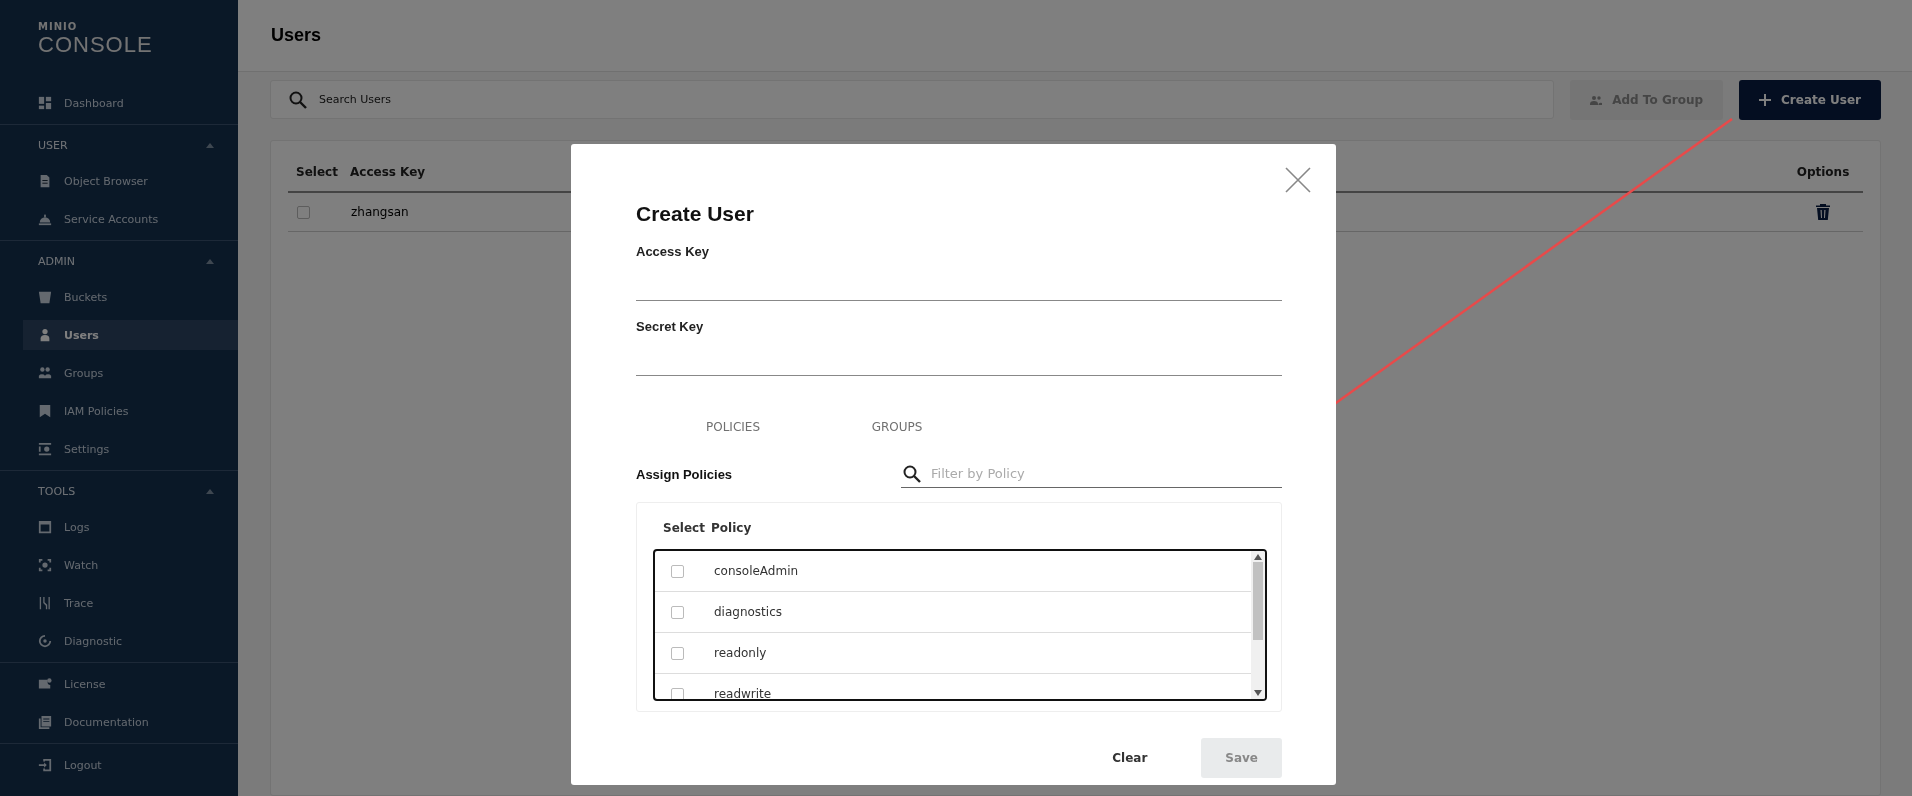  I want to click on radar-icon, so click(45, 641).